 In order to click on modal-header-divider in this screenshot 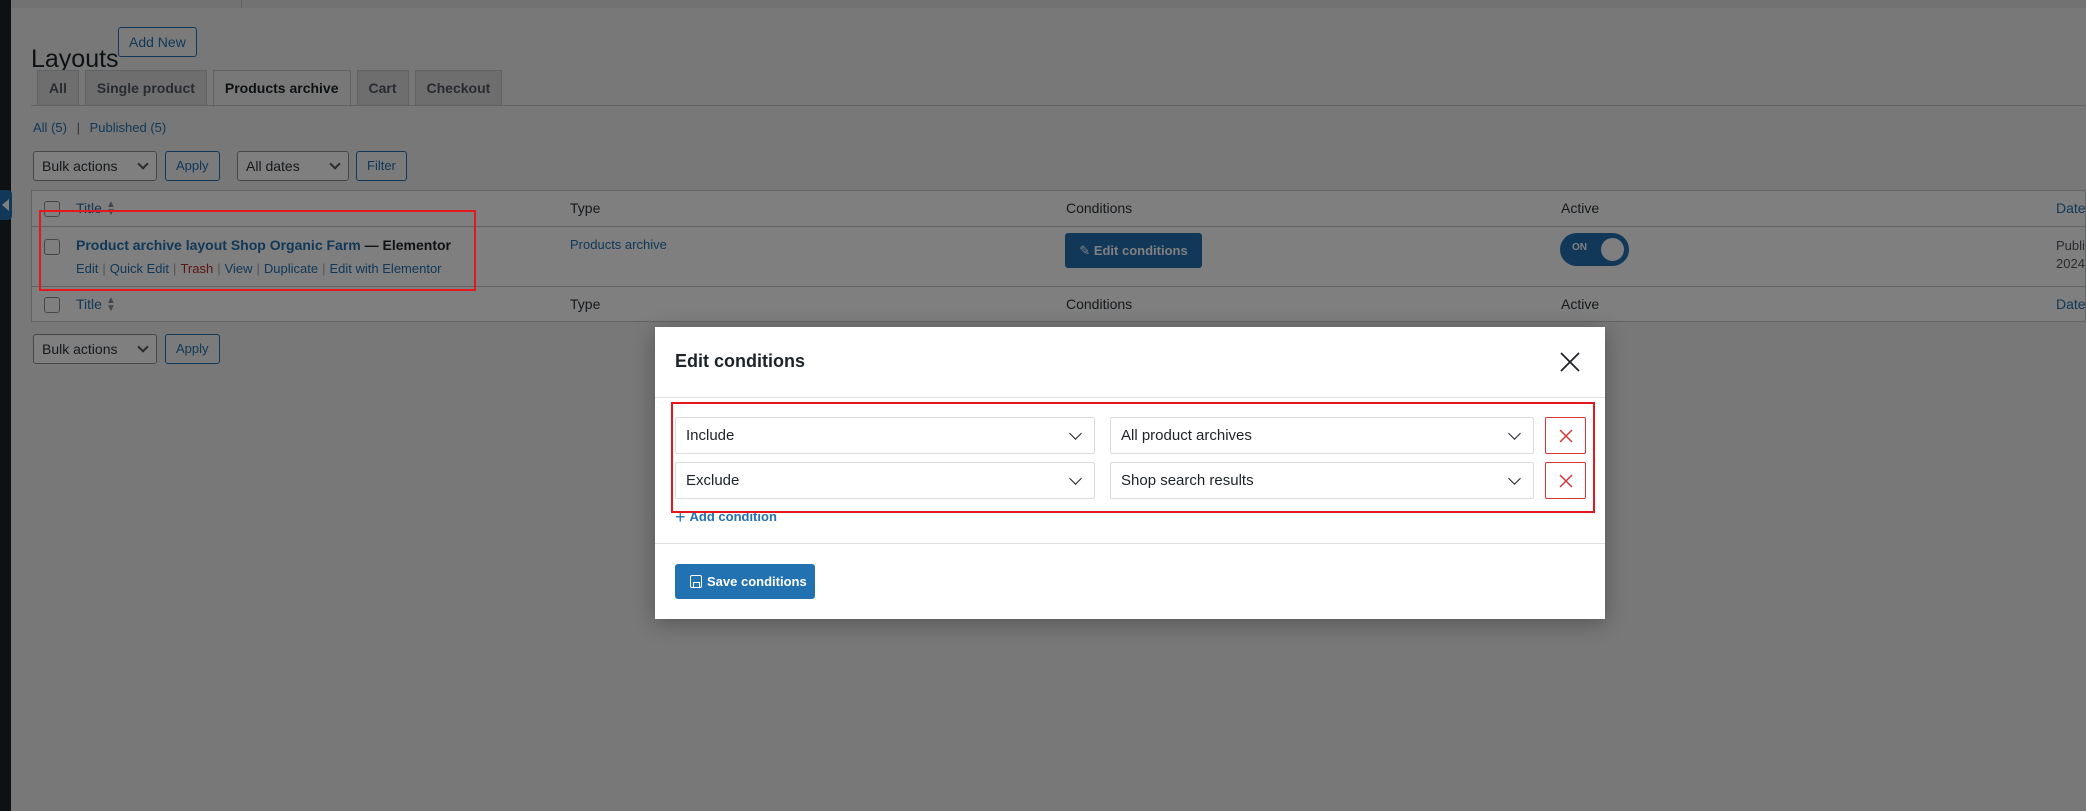, I will do `click(1130, 397)`.